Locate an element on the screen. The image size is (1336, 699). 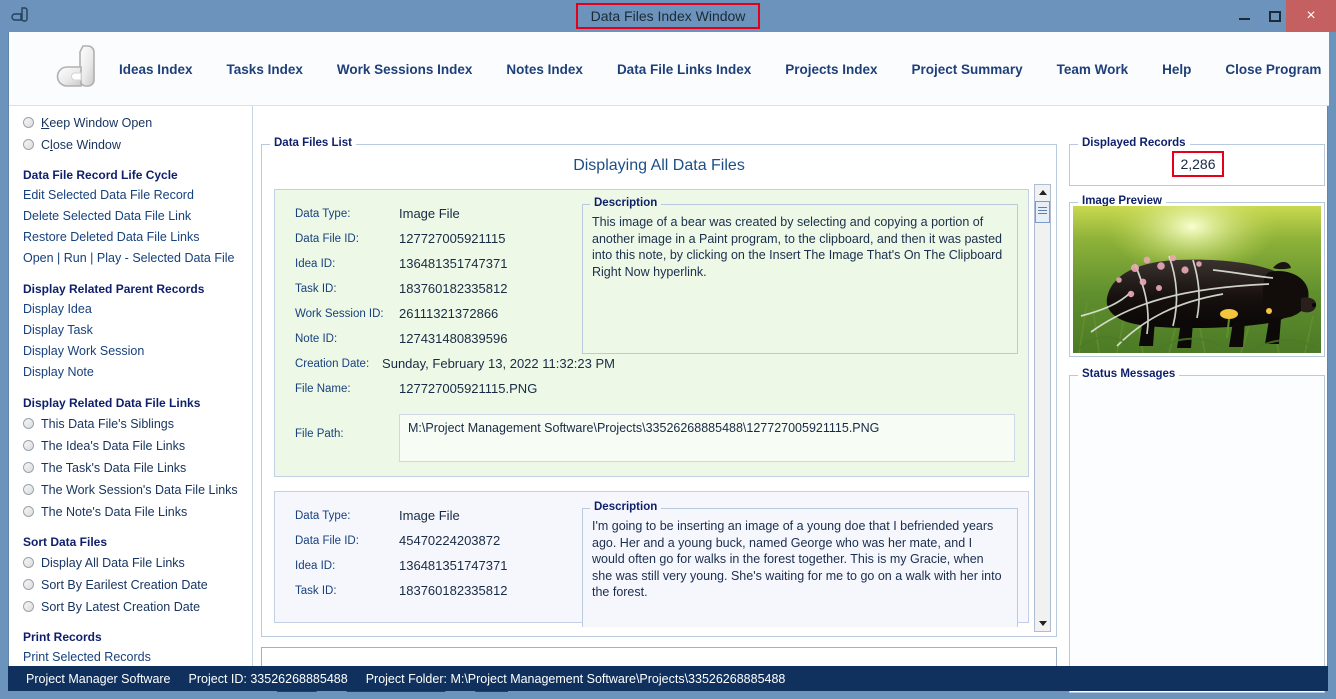
title-bar: Data Files Index Window × is located at coordinates (668, 16).